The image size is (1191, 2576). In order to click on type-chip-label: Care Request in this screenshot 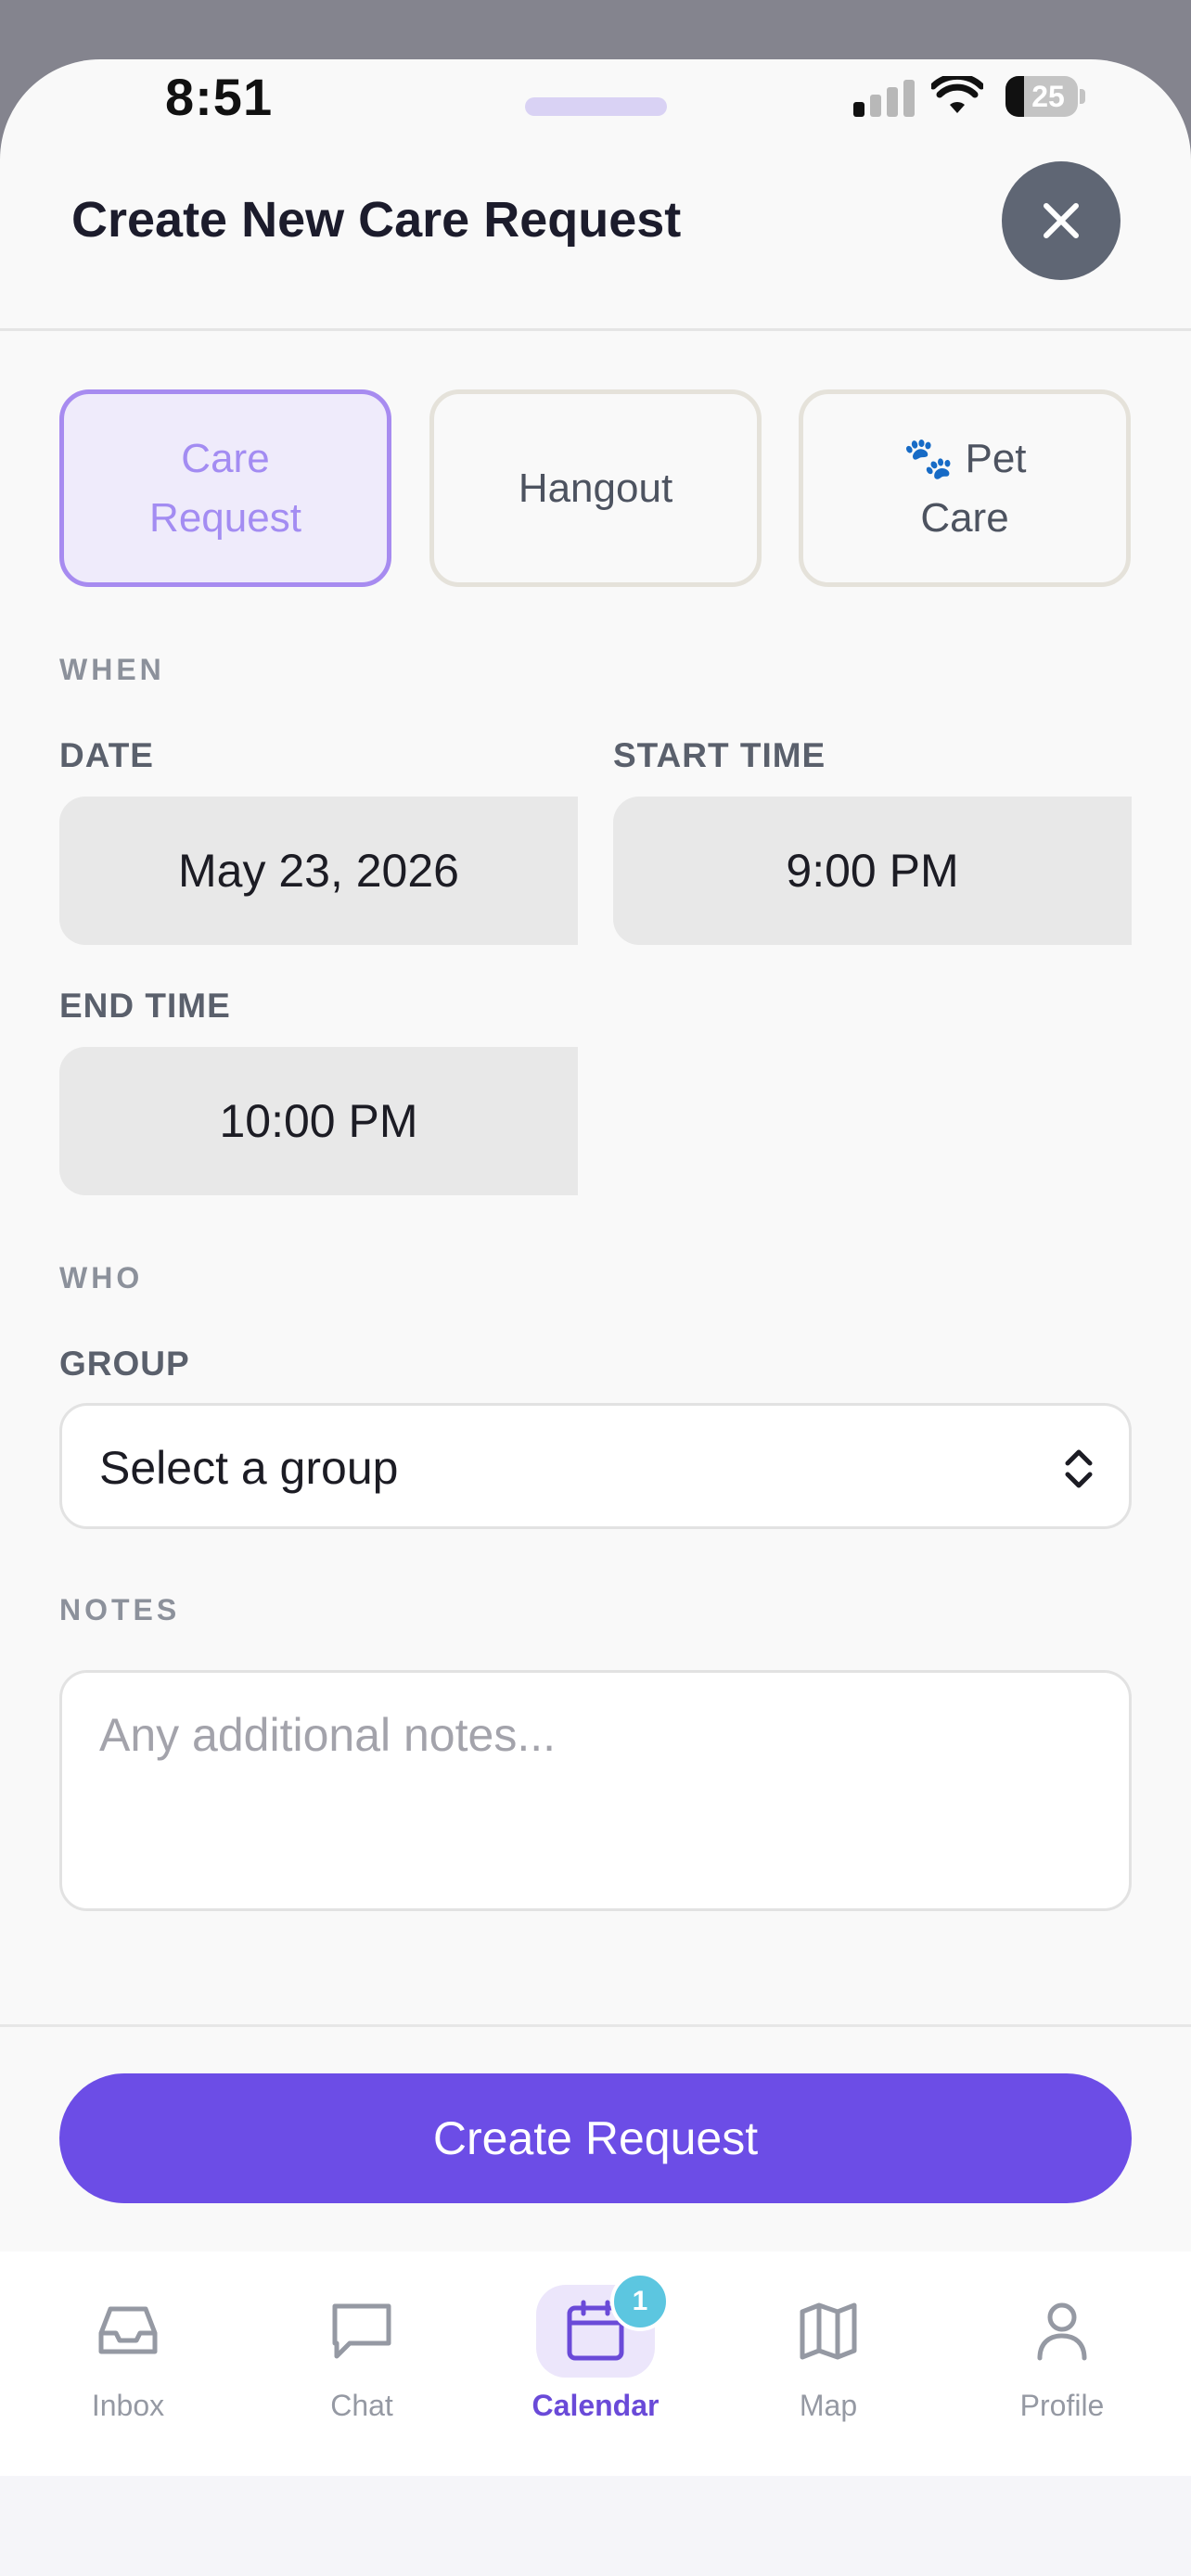, I will do `click(225, 488)`.